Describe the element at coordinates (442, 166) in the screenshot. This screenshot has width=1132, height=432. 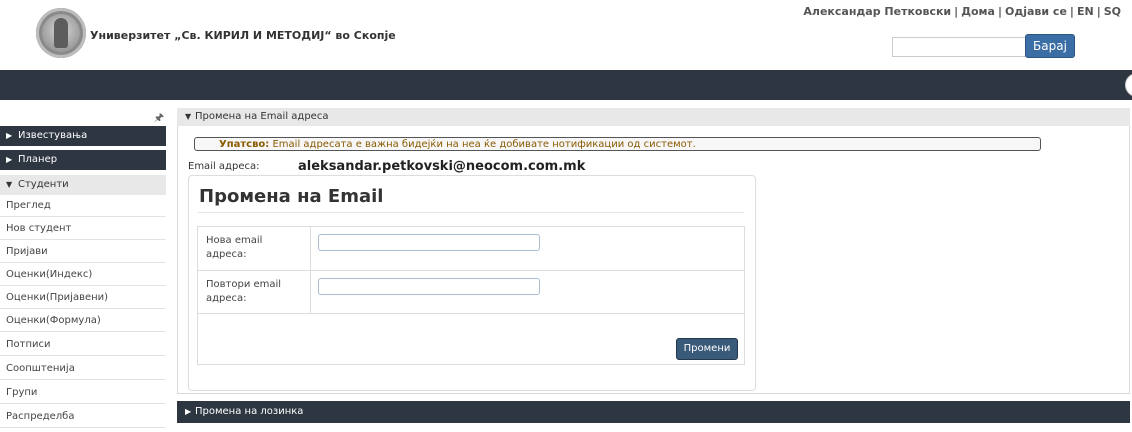
I see `current-email-value: aleksandar.petkovski@neocom.com.mk` at that location.